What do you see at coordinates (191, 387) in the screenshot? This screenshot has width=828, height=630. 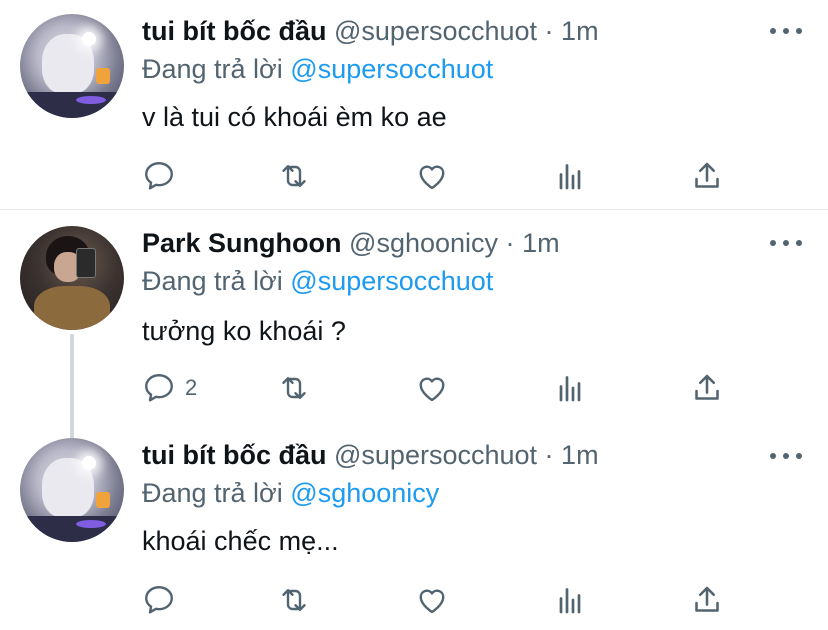 I see `reply-count: 2` at bounding box center [191, 387].